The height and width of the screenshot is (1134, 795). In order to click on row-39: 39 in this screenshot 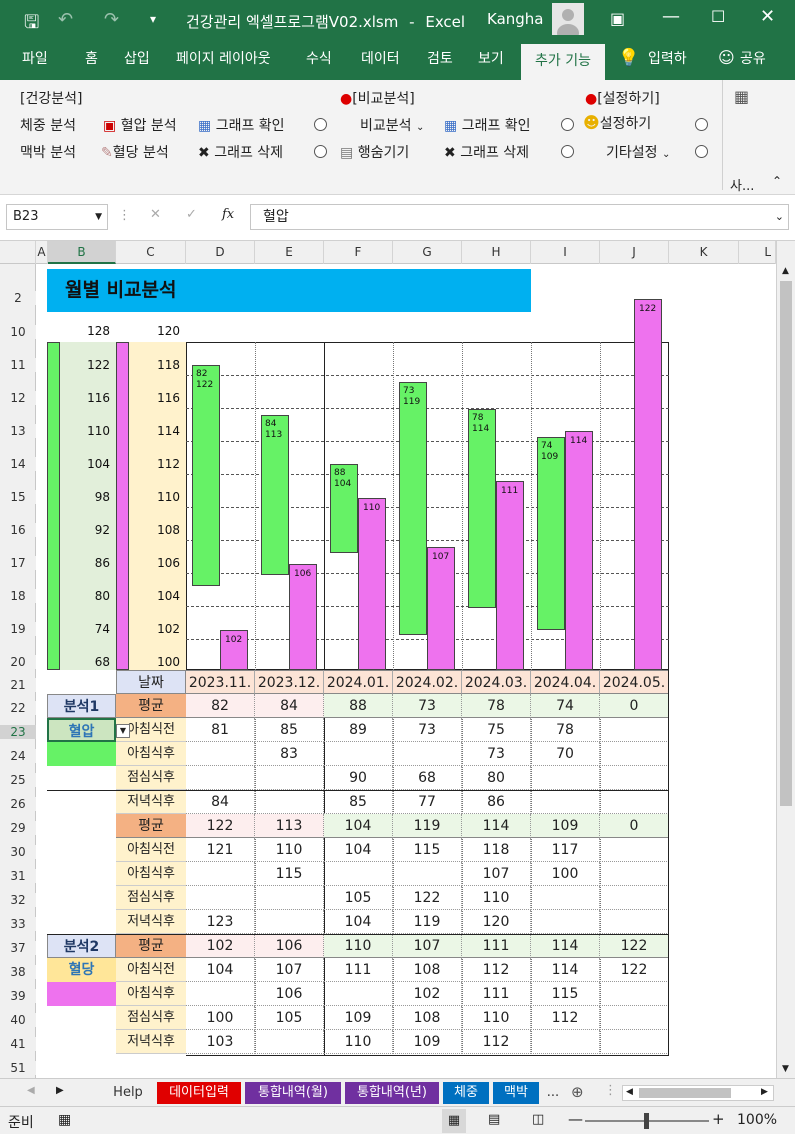, I will do `click(18, 996)`.